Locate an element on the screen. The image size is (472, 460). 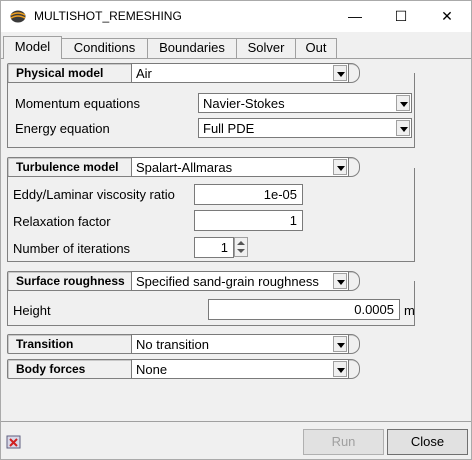
close-window-button: ✕ is located at coordinates (447, 16).